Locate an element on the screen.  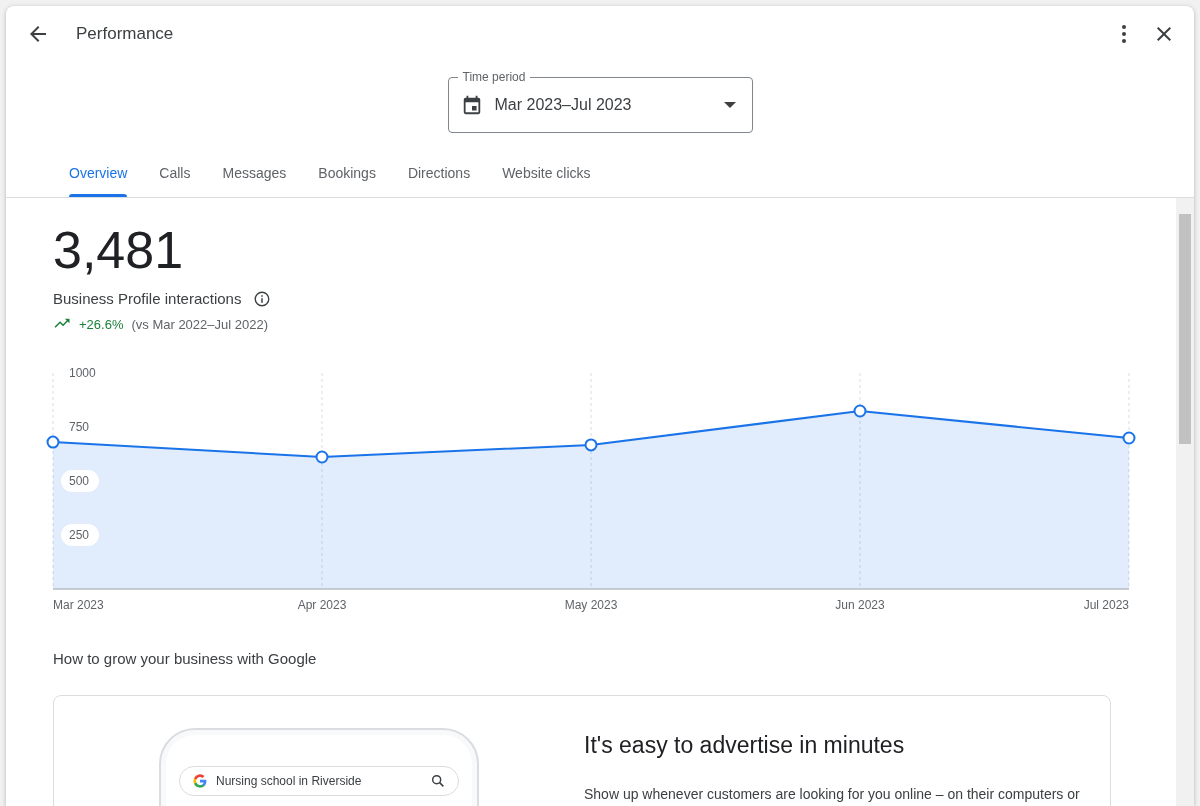
promo-text: Show up whenever customers are looking for you online – on their computers or is located at coordinates (832, 794).